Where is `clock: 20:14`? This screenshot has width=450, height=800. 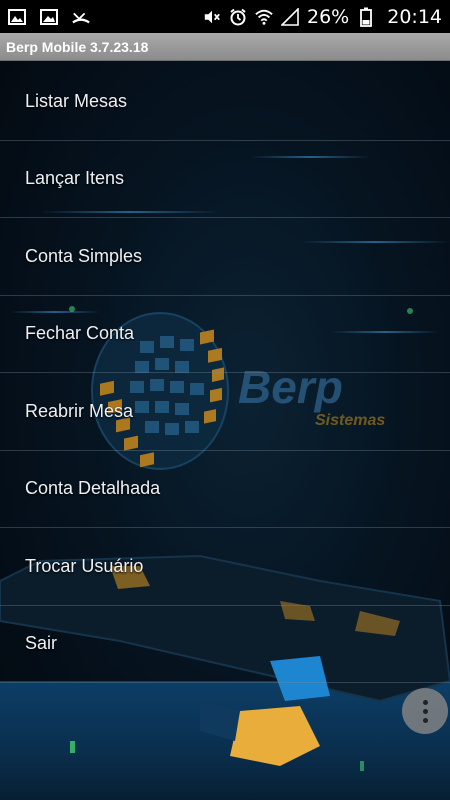 clock: 20:14 is located at coordinates (414, 16).